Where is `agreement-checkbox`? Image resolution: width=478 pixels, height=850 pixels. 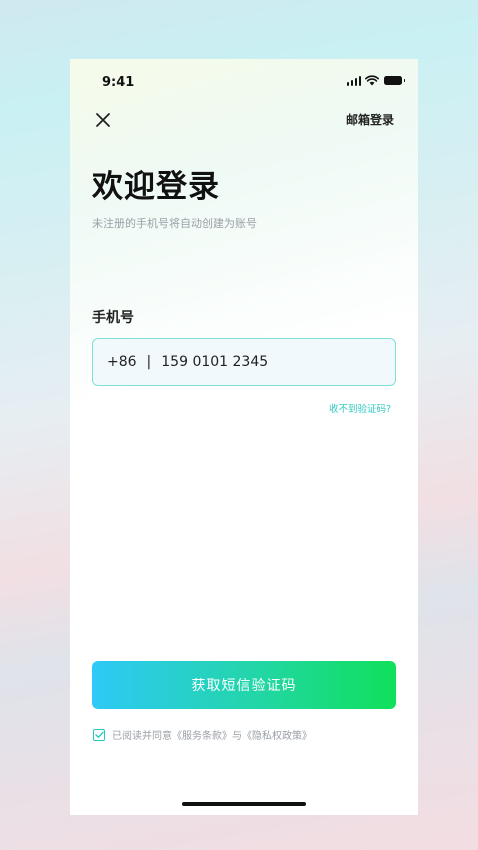 agreement-checkbox is located at coordinates (99, 734).